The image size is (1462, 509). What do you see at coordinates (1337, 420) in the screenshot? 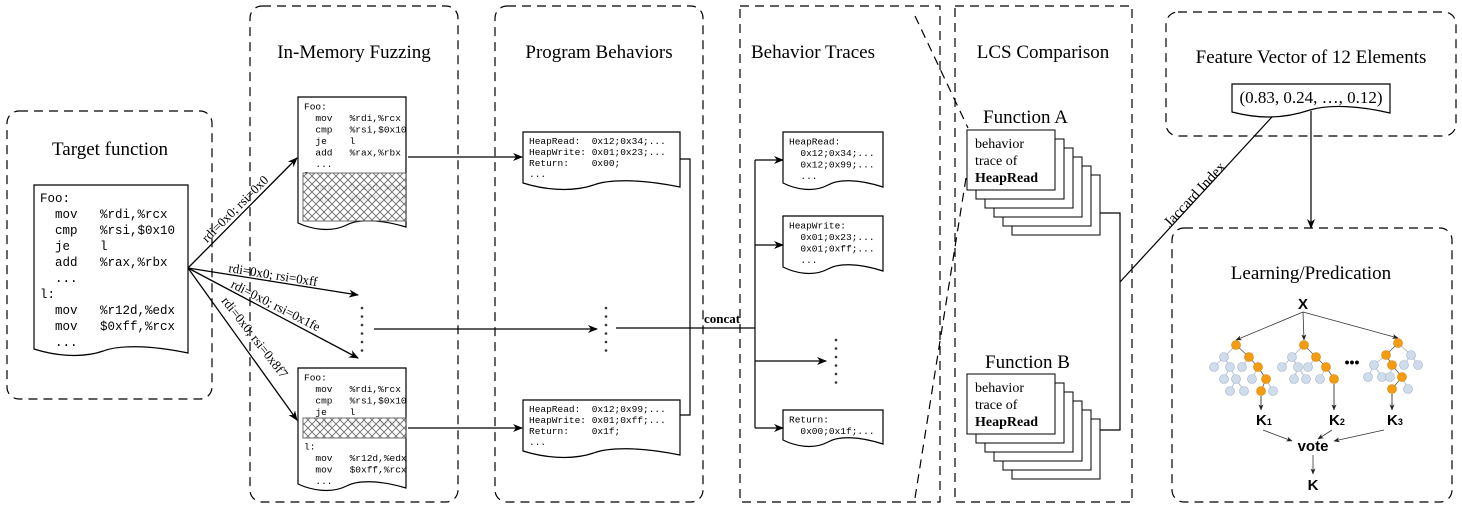
I see `tree-output-k: K2` at bounding box center [1337, 420].